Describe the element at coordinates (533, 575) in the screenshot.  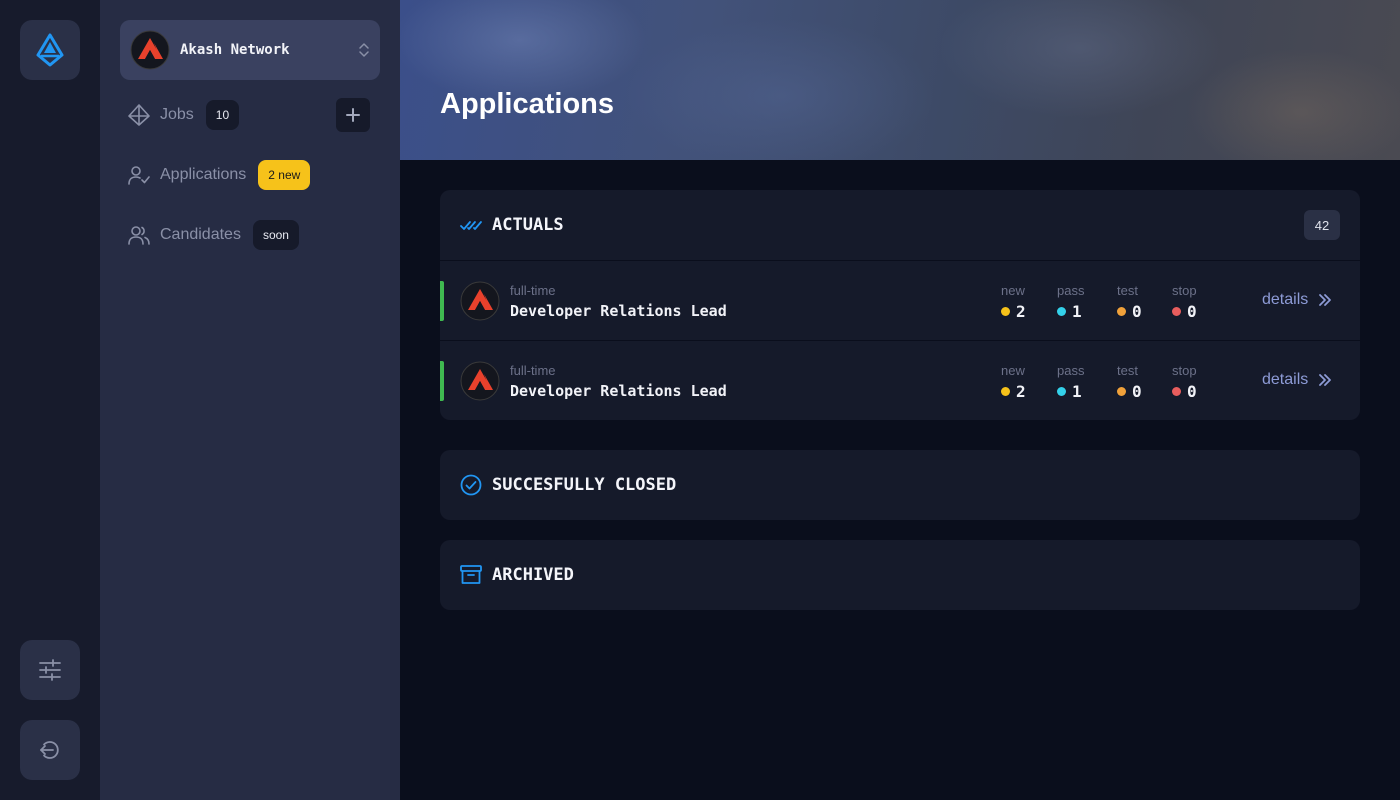
I see `section-title: ARCHIVED` at that location.